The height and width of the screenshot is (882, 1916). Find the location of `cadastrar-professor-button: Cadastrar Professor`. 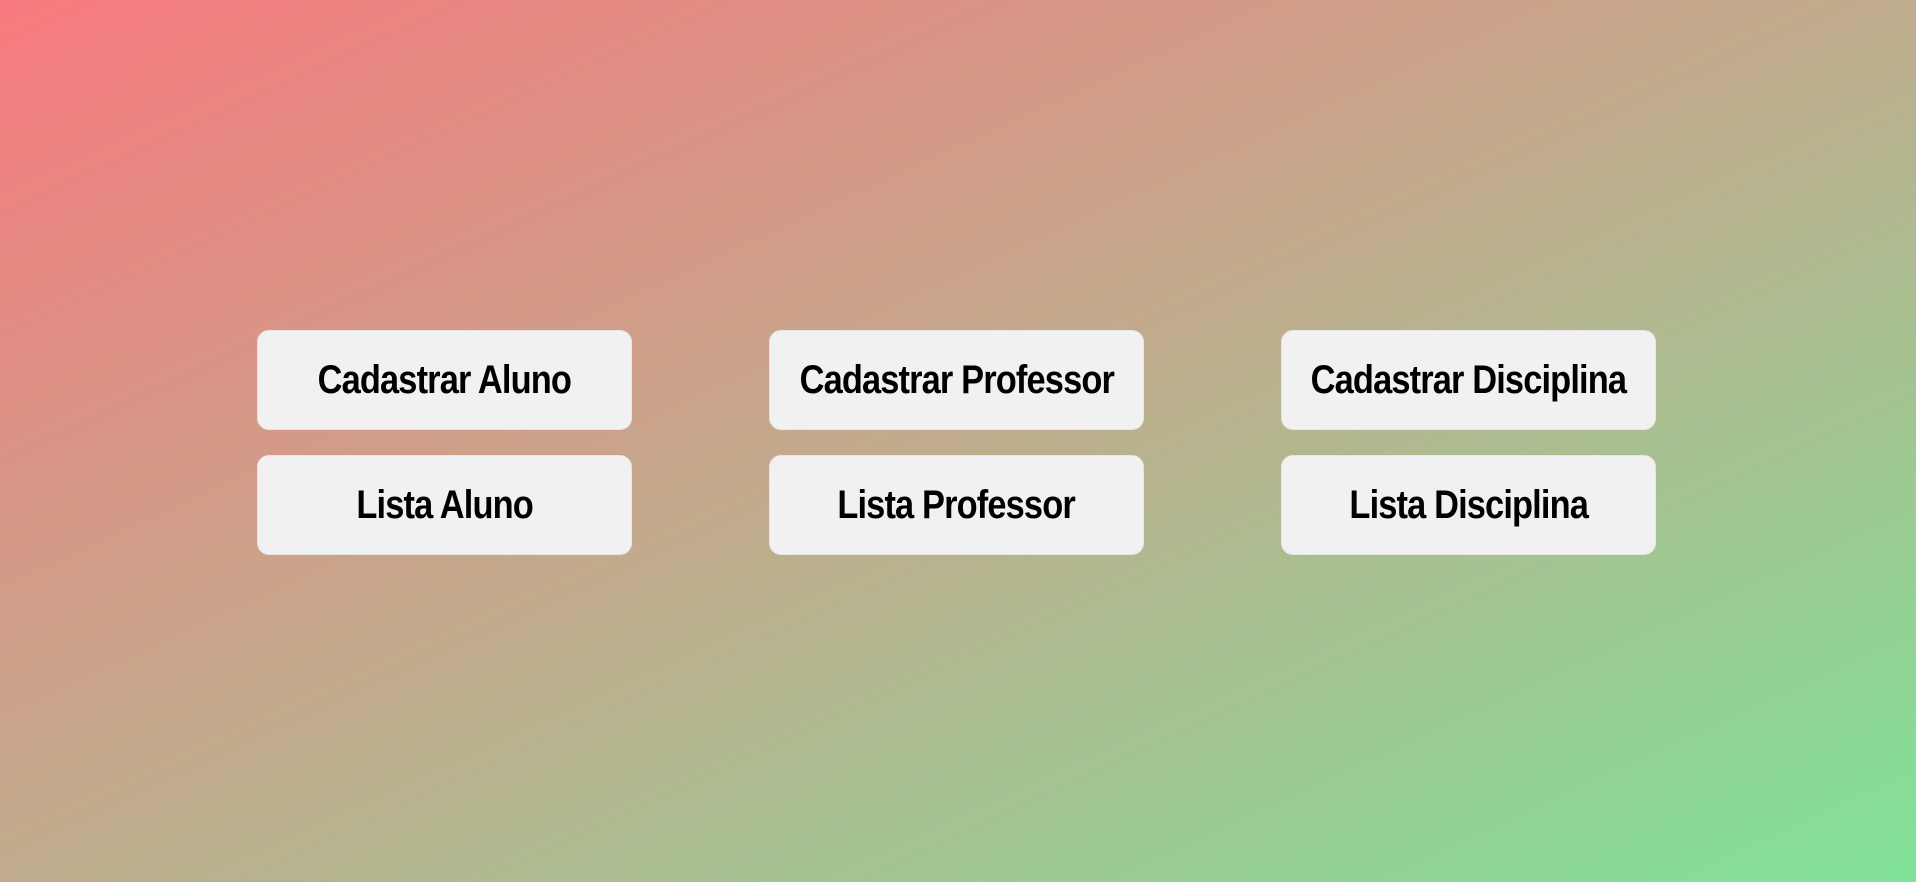

cadastrar-professor-button: Cadastrar Professor is located at coordinates (956, 380).